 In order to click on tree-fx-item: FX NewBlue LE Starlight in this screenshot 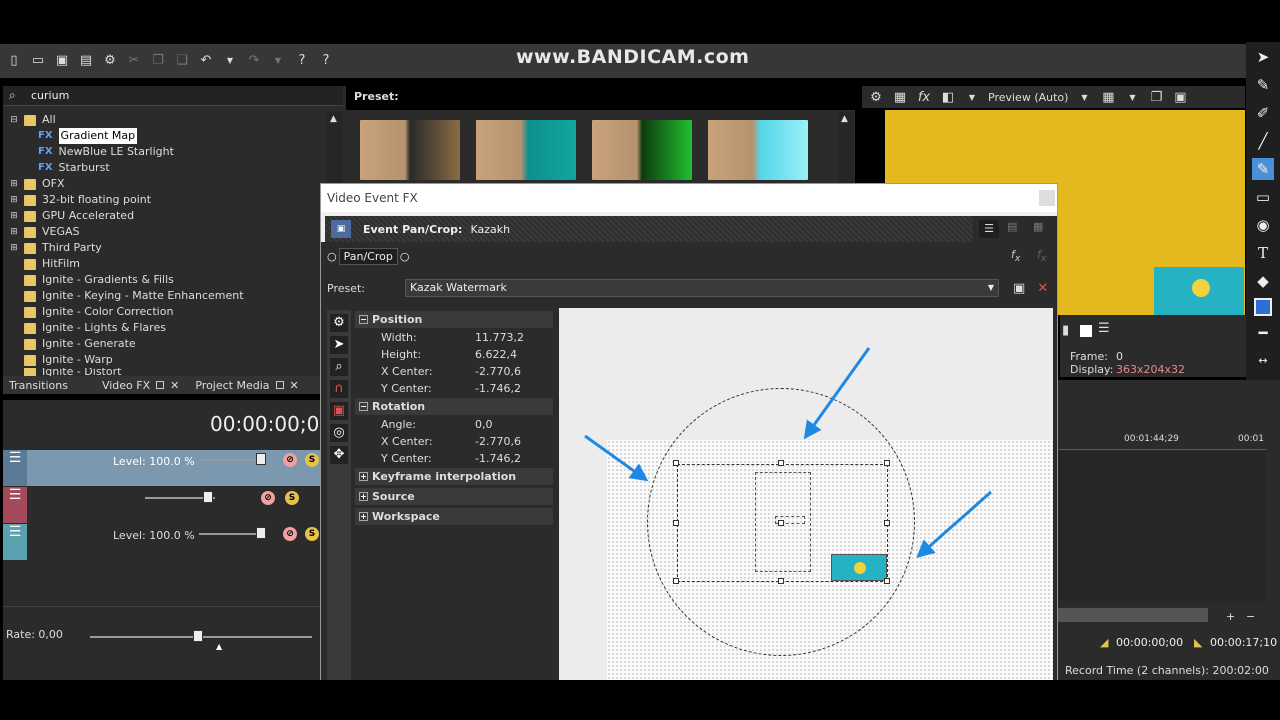, I will do `click(167, 152)`.